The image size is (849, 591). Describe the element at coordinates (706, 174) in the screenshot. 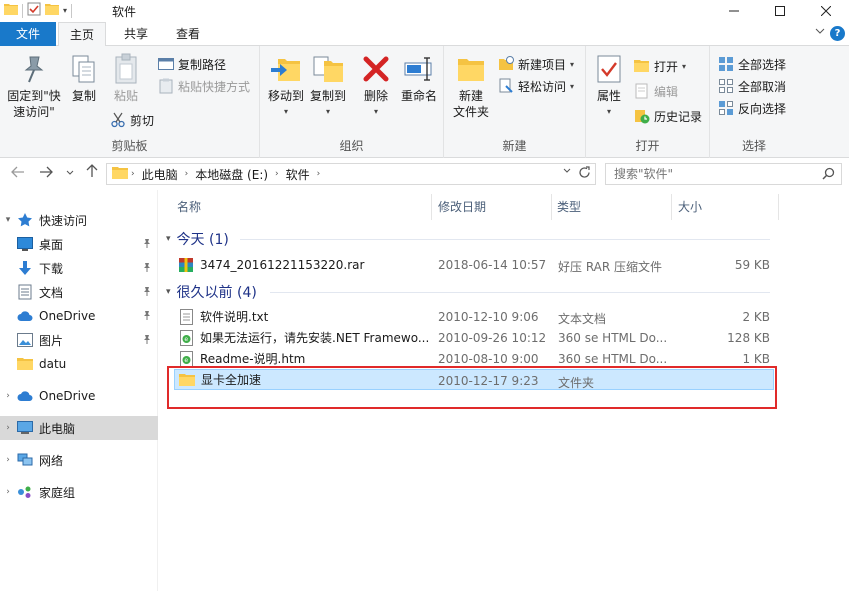

I see `search-input` at that location.